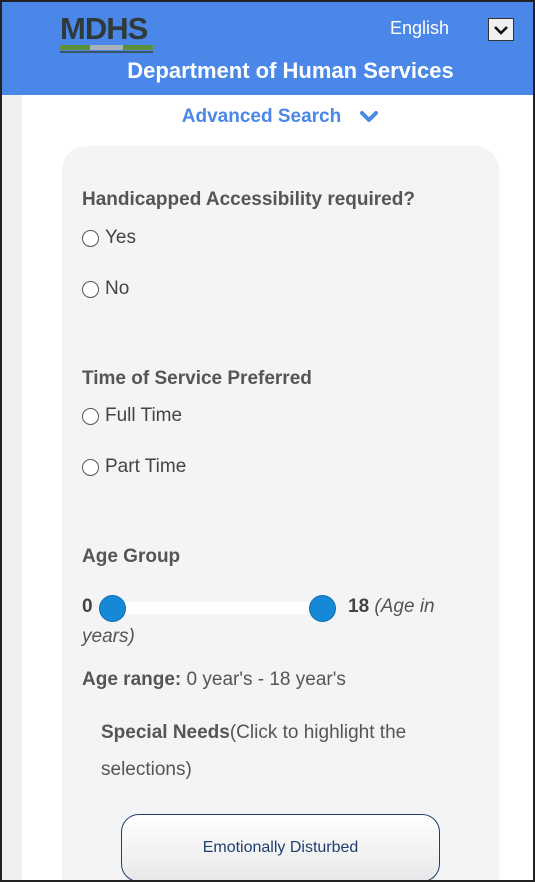 Image resolution: width=535 pixels, height=882 pixels. What do you see at coordinates (90, 289) in the screenshot?
I see `accessibility-no-radio` at bounding box center [90, 289].